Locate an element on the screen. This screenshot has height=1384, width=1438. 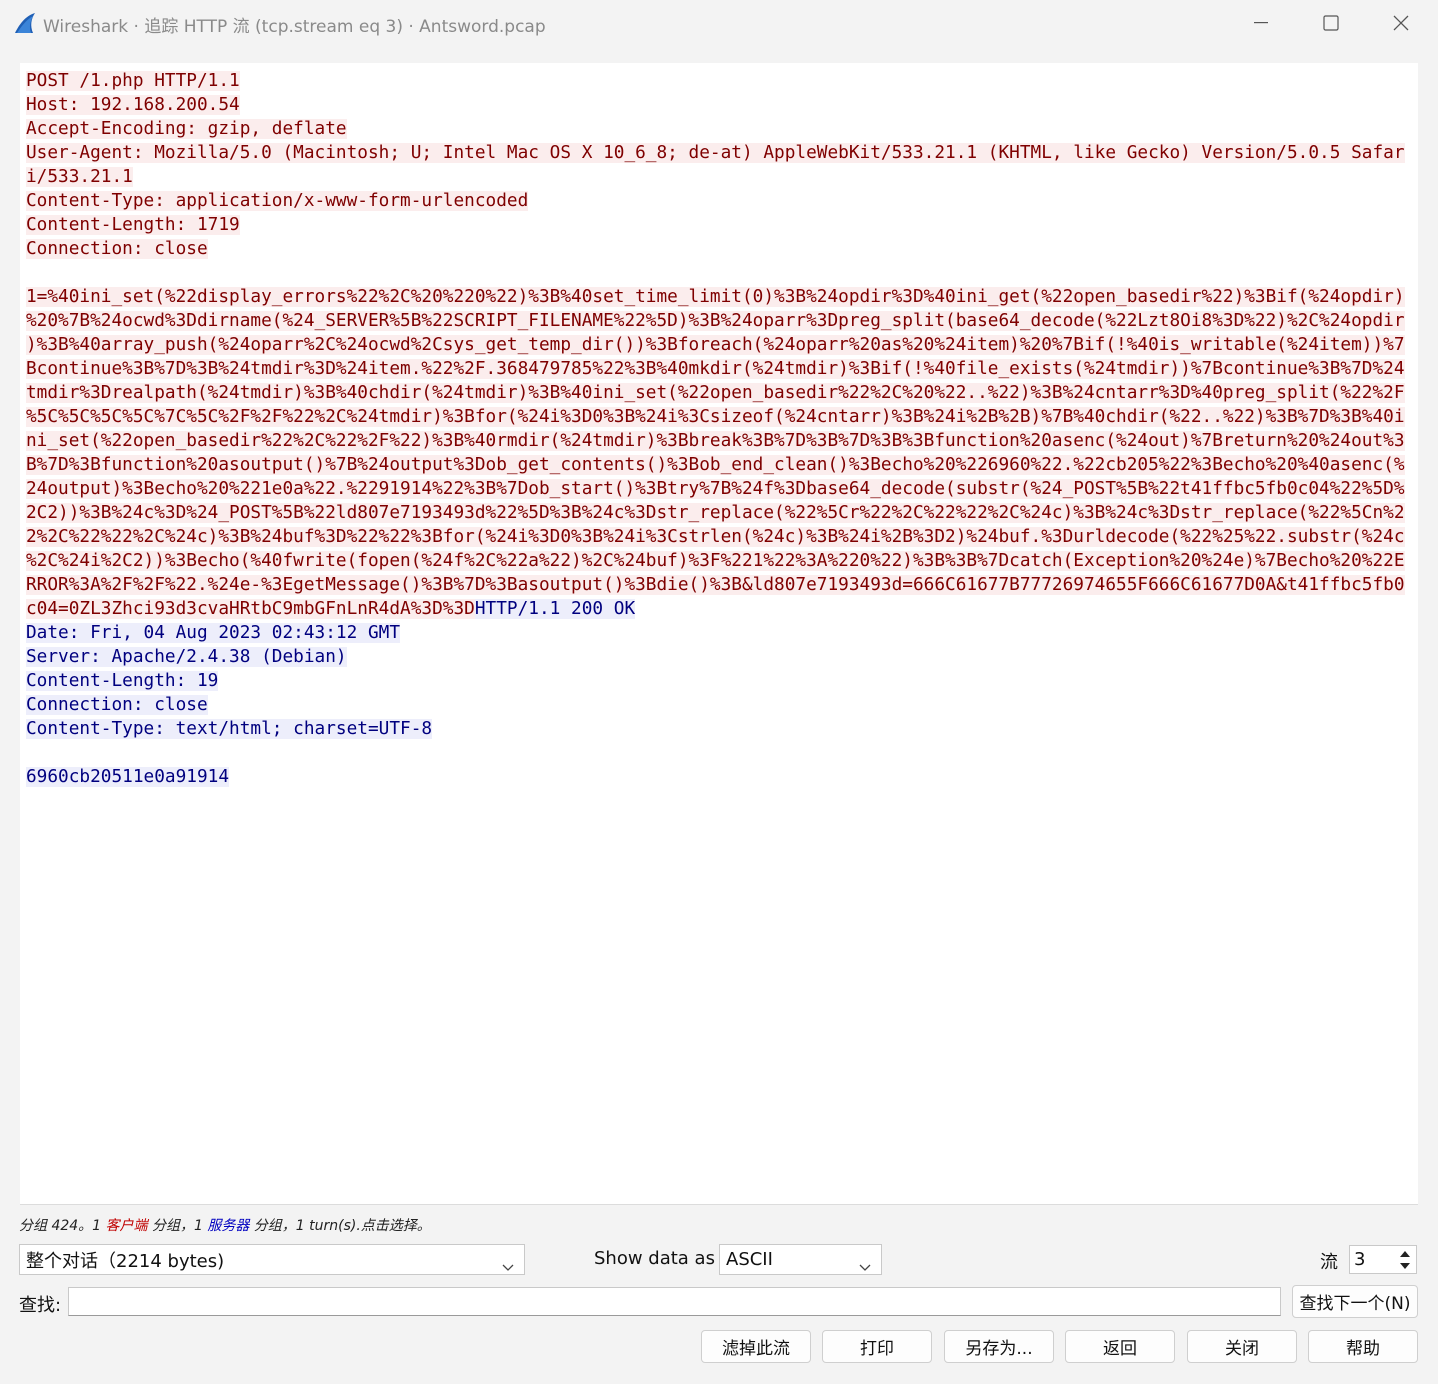
server-segment: HTTP/1.1 200 OK is located at coordinates (555, 609).